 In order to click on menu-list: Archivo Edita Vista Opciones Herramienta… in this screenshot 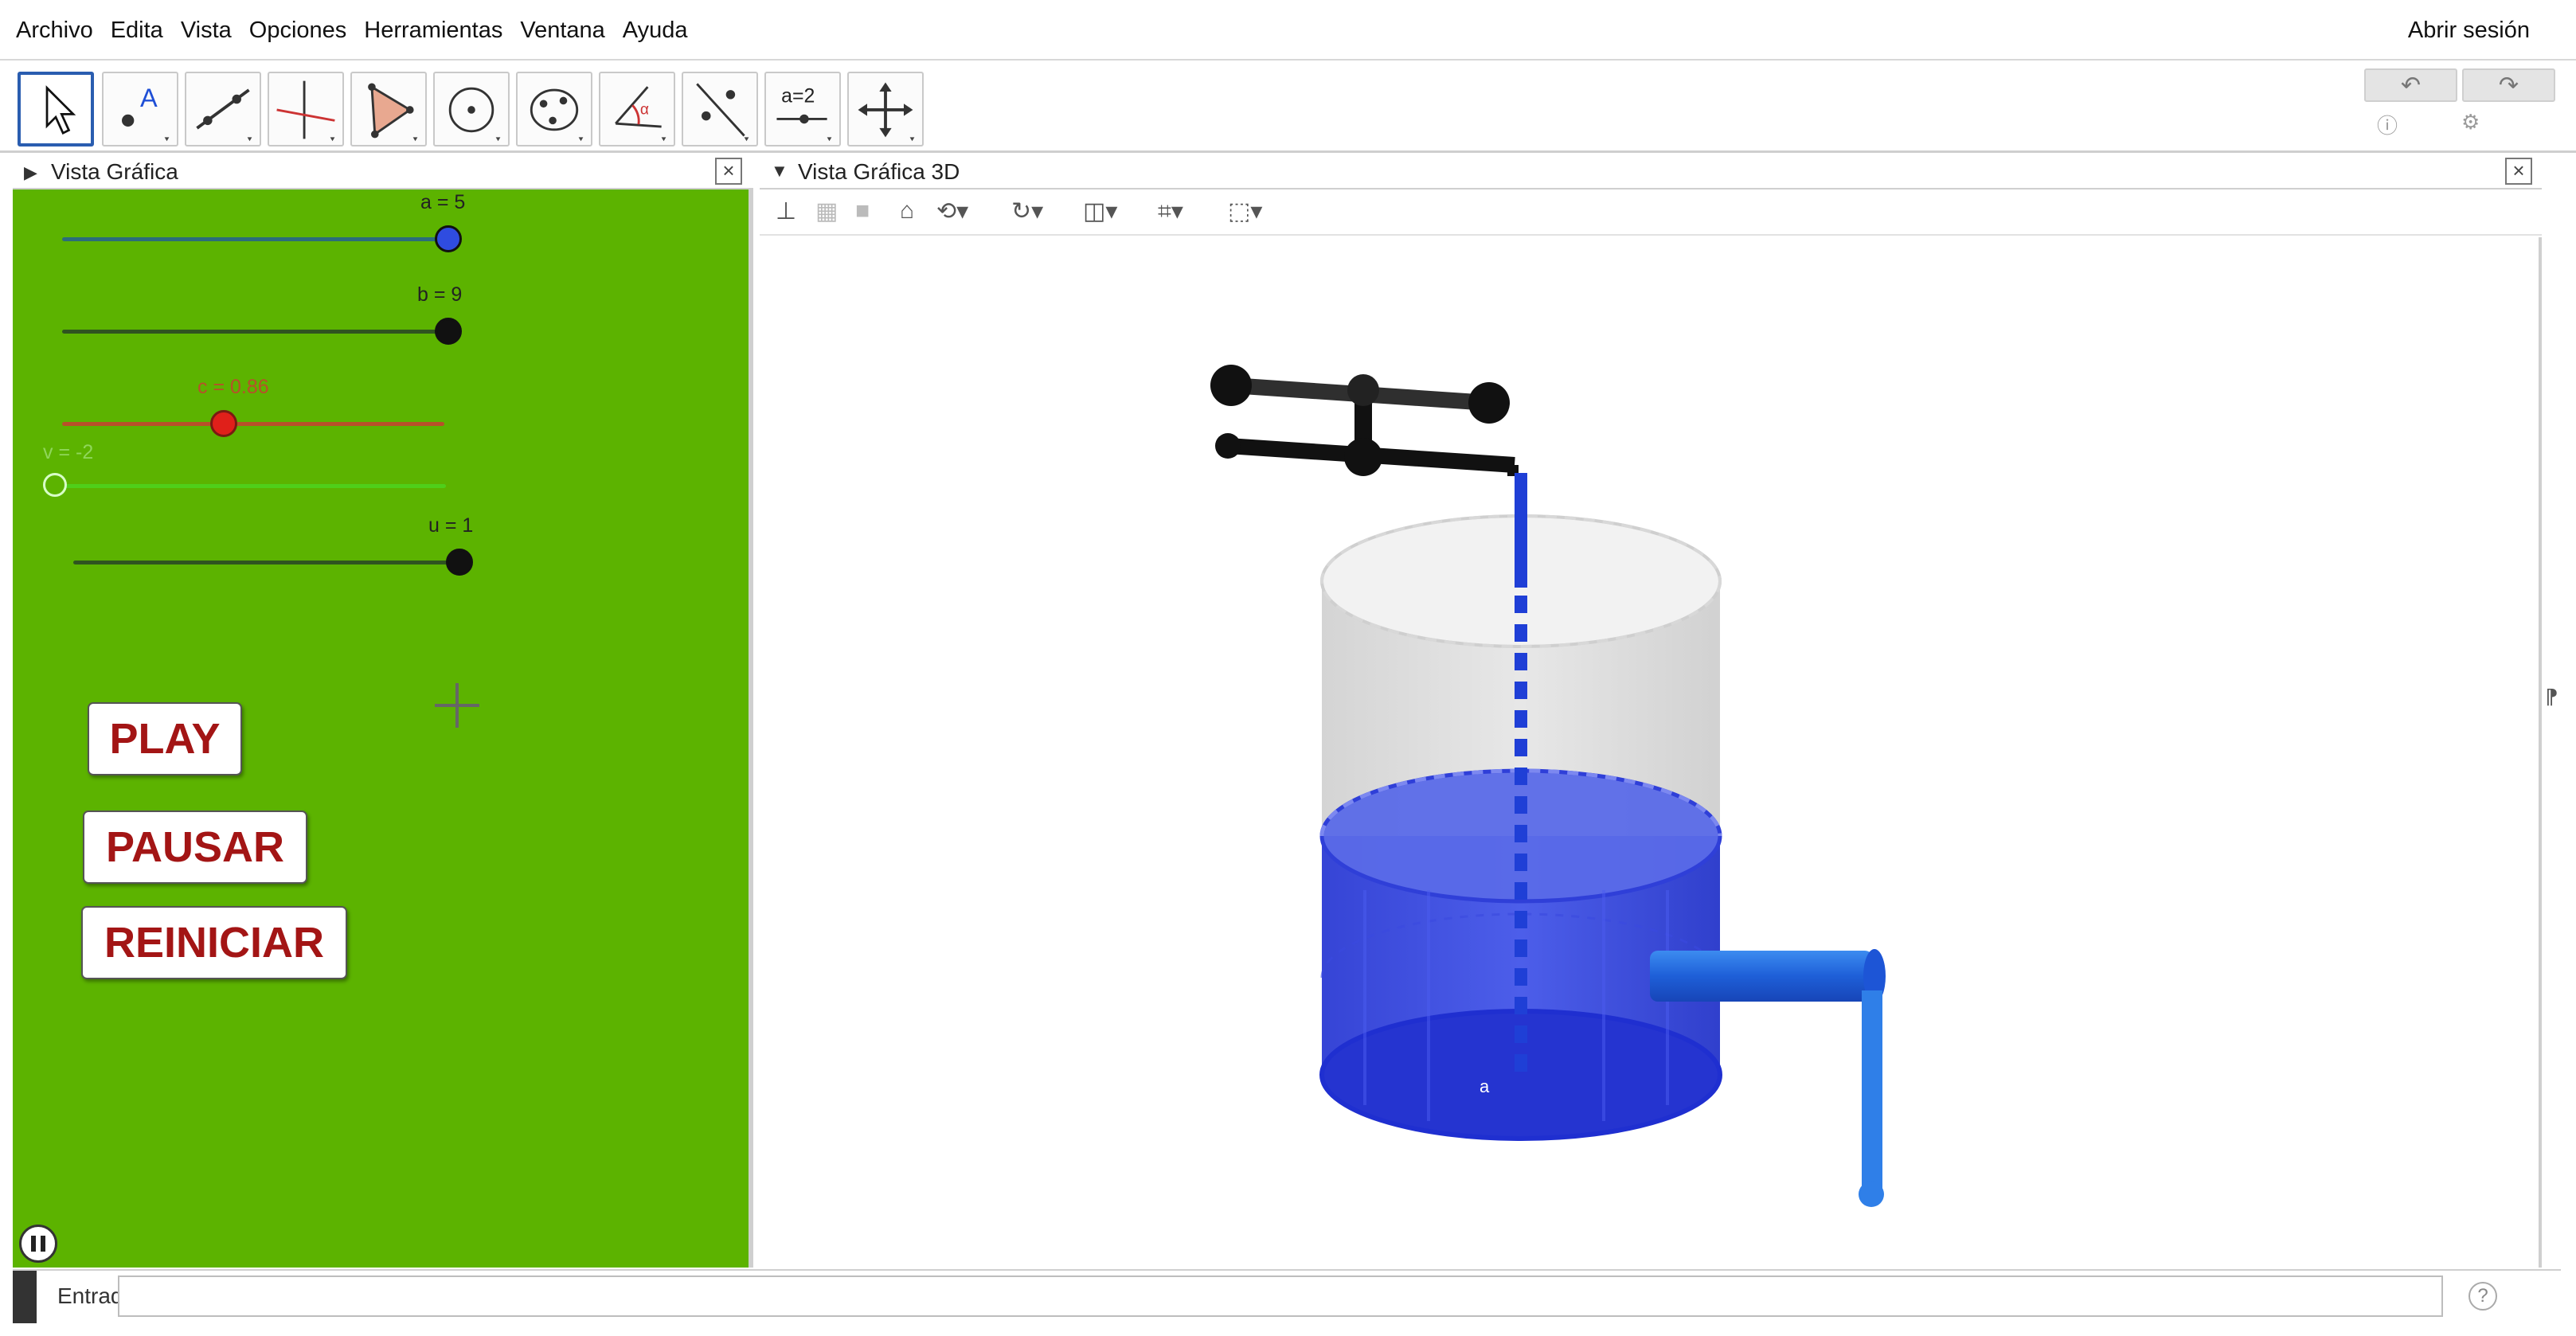, I will do `click(361, 30)`.